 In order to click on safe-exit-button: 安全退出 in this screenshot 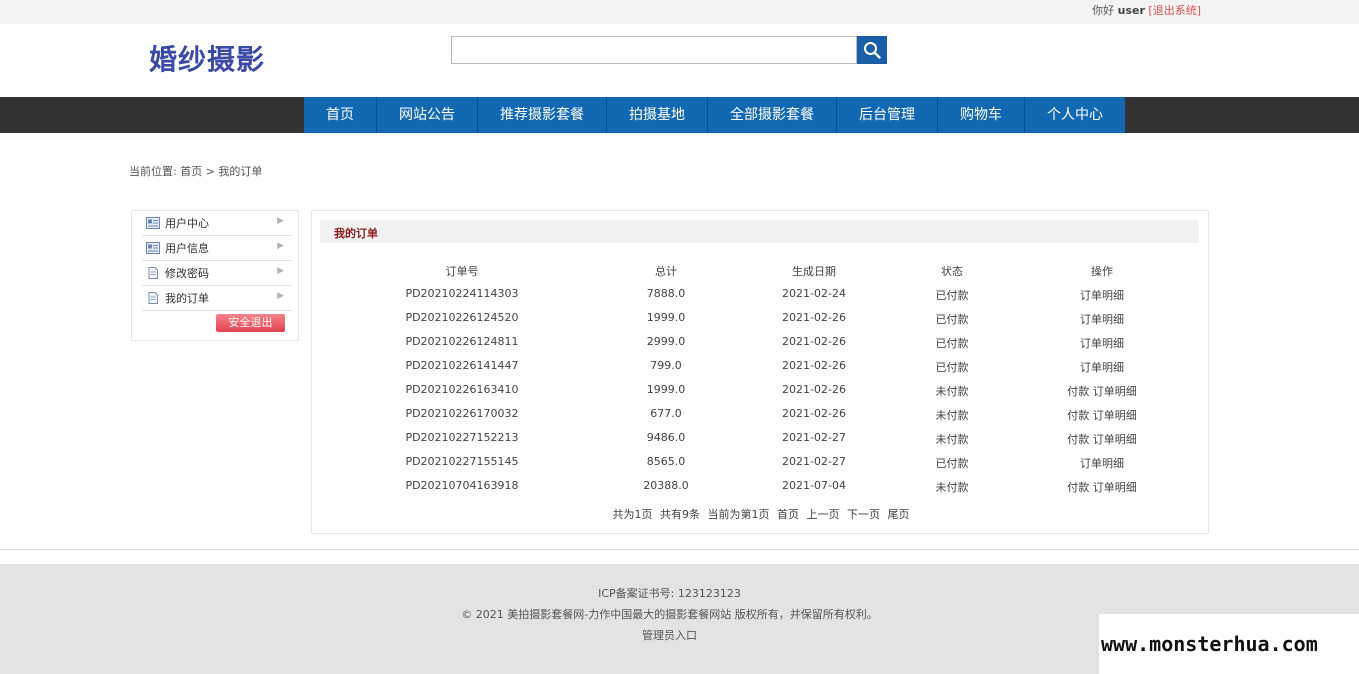, I will do `click(250, 323)`.